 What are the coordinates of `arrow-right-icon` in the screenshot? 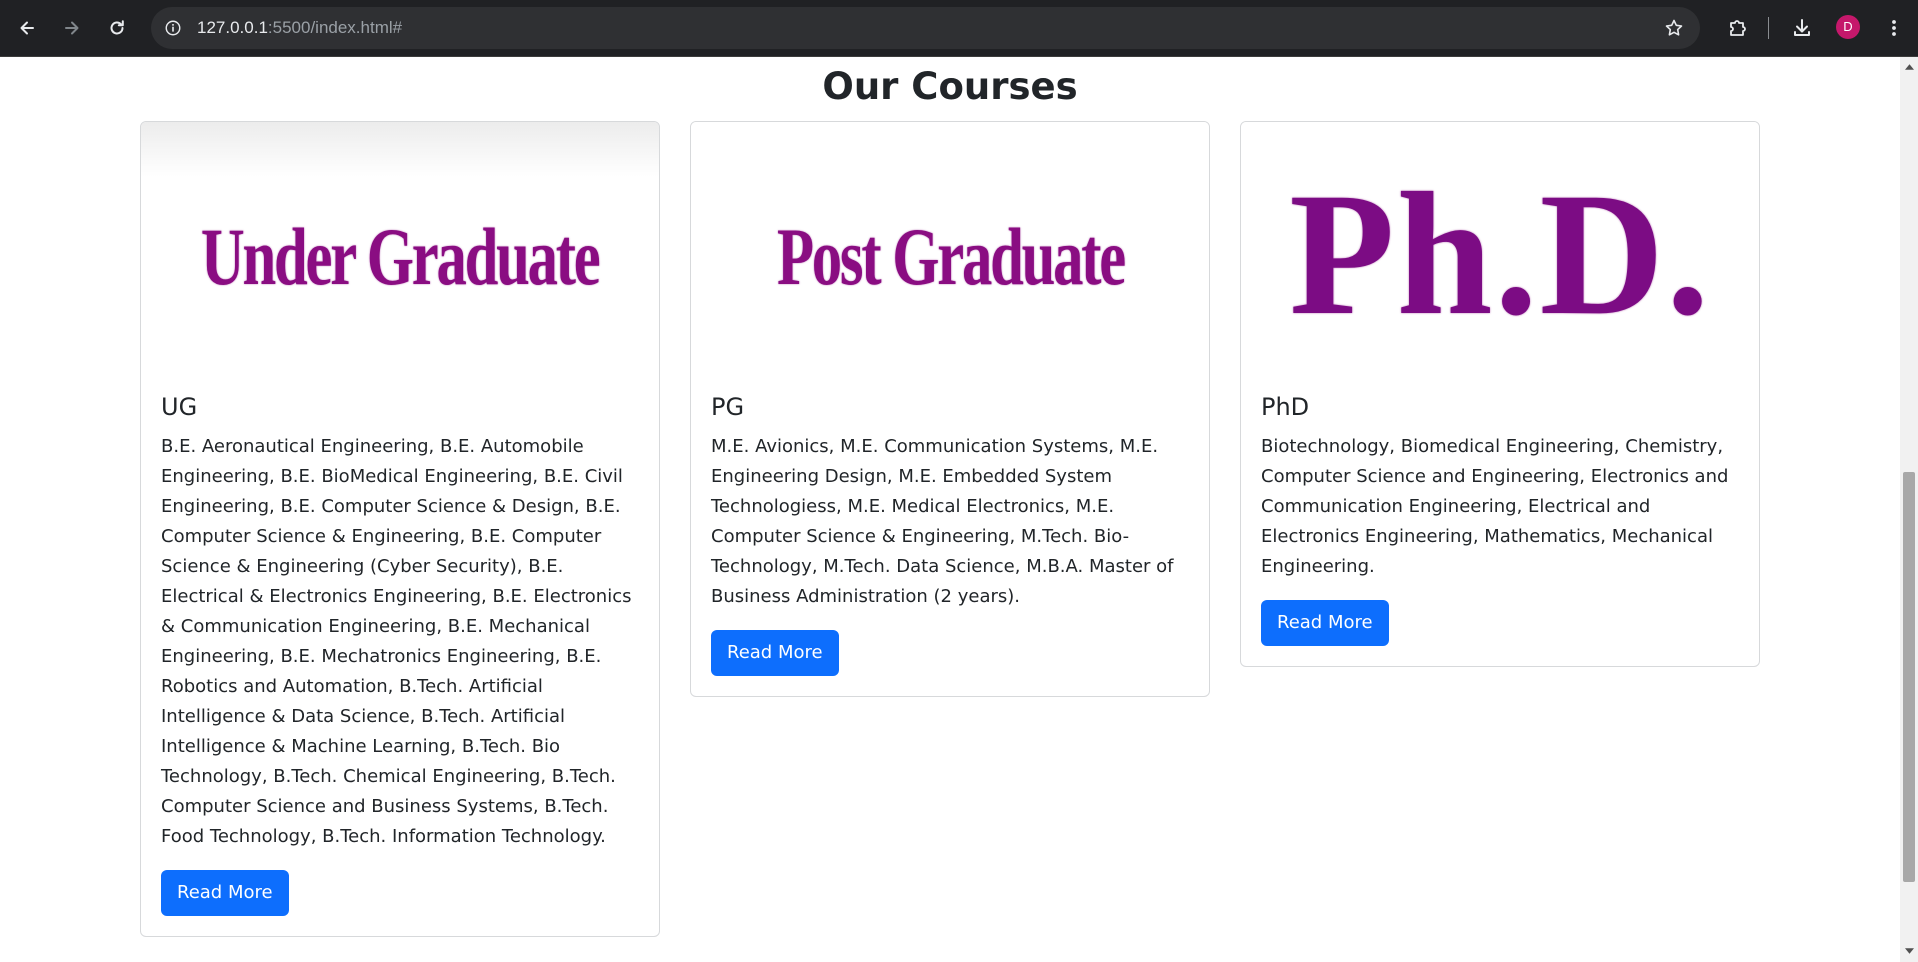 It's located at (72, 28).